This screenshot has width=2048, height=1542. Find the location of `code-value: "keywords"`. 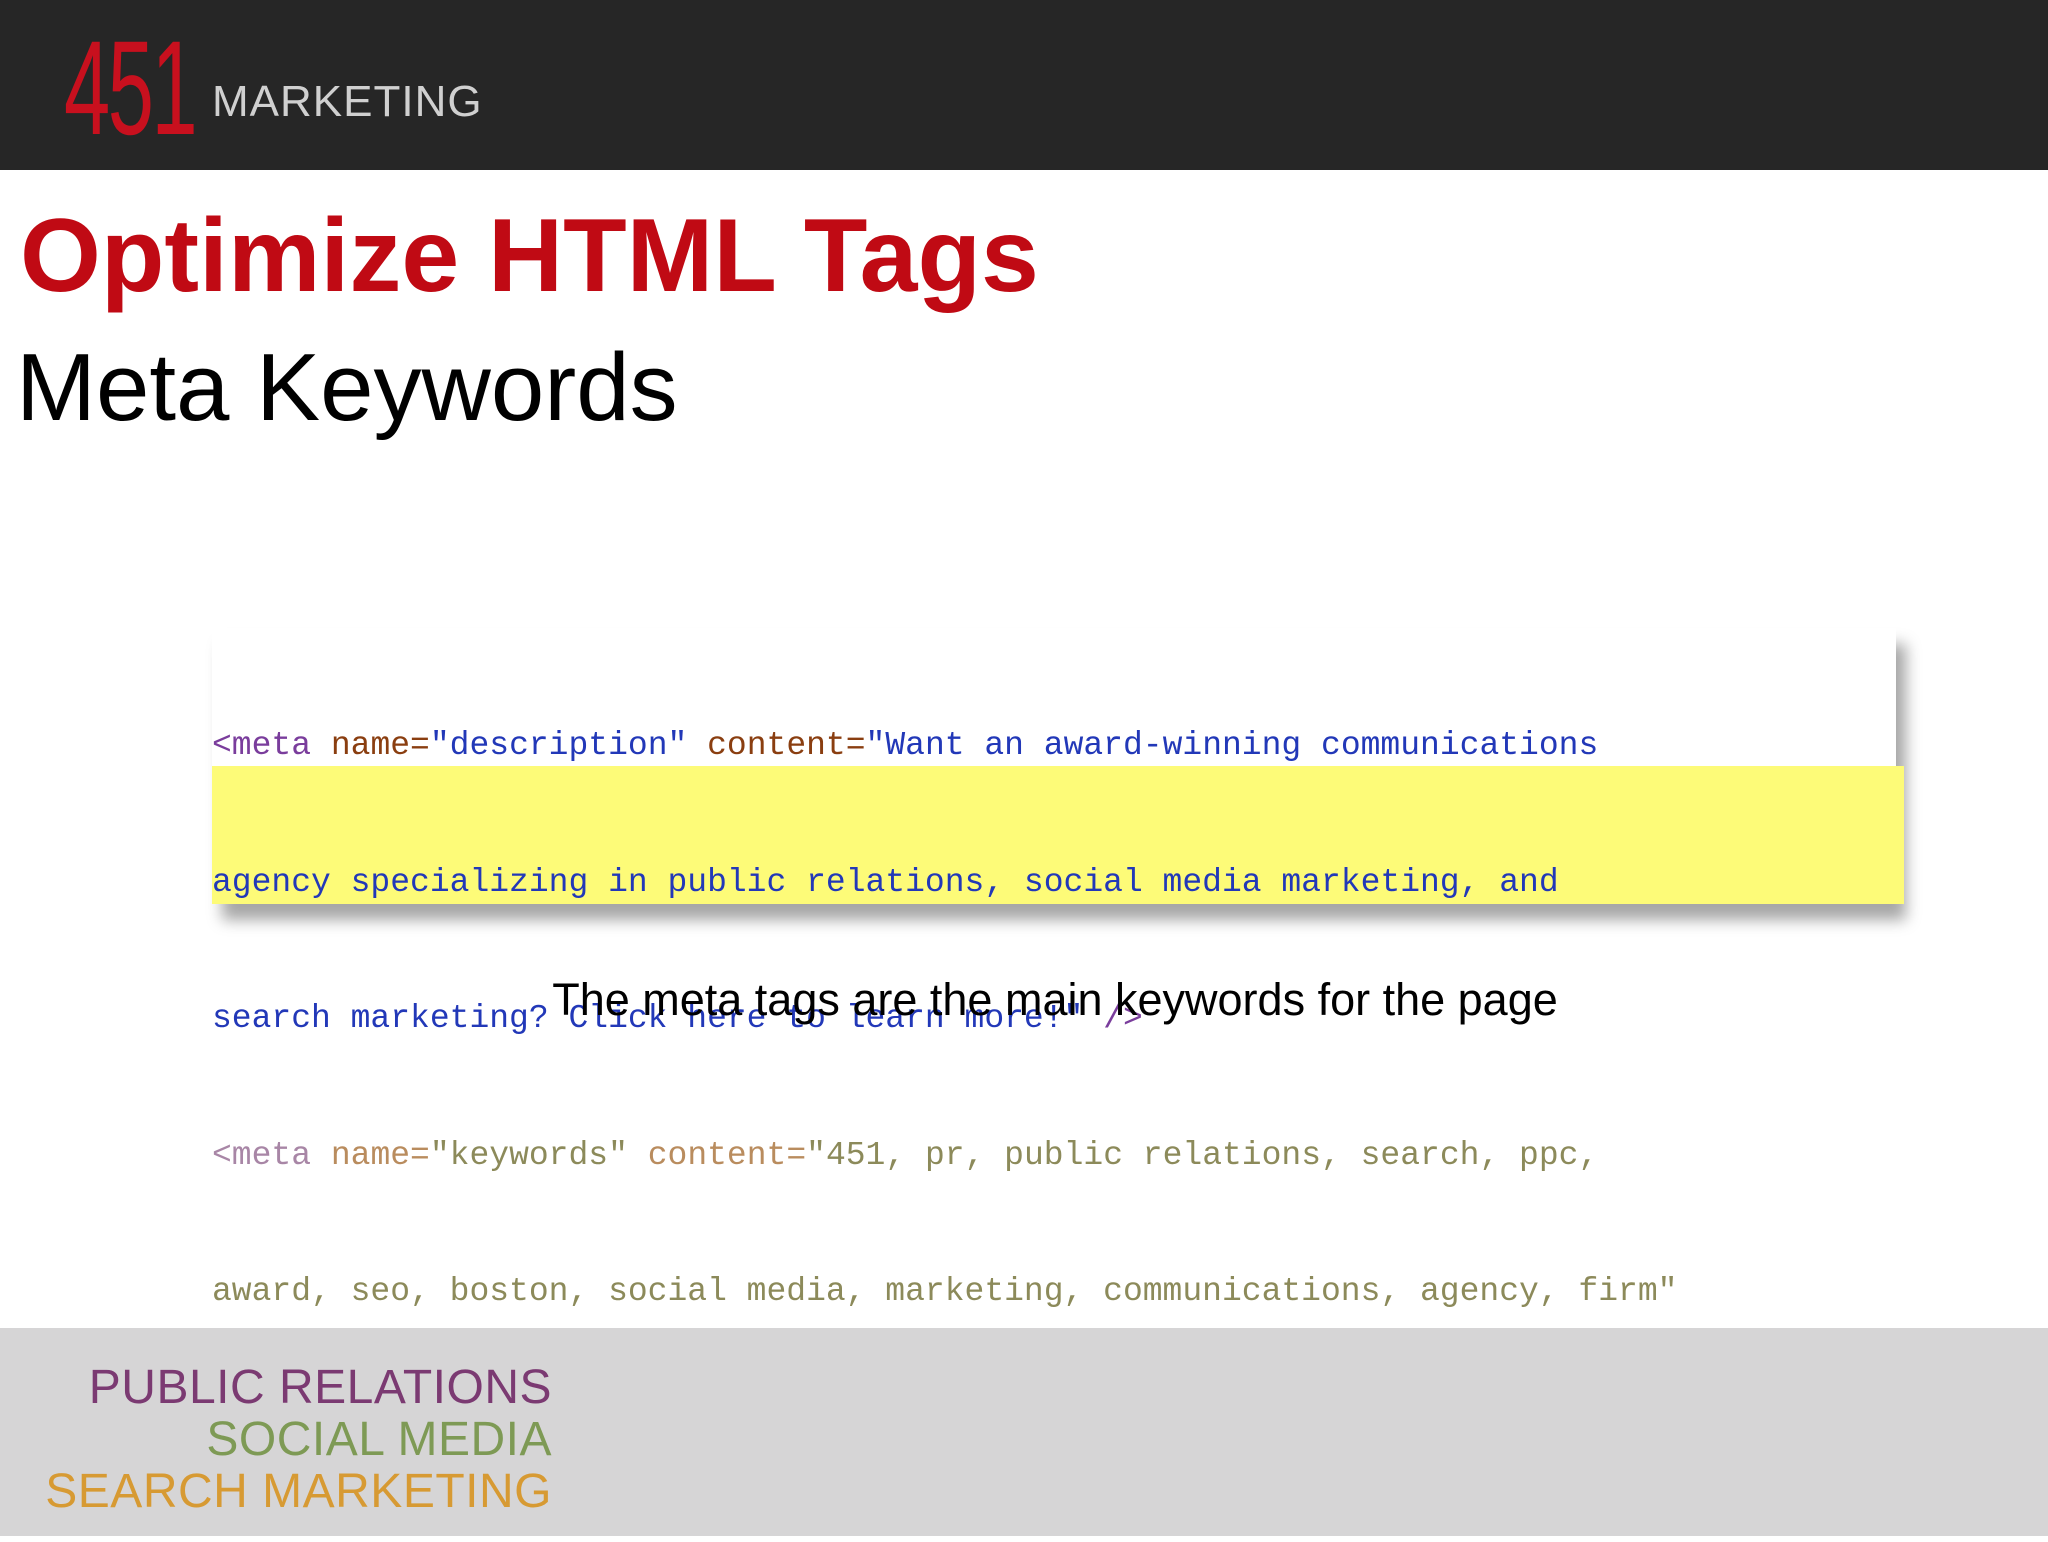

code-value: "keywords" is located at coordinates (528, 1155).